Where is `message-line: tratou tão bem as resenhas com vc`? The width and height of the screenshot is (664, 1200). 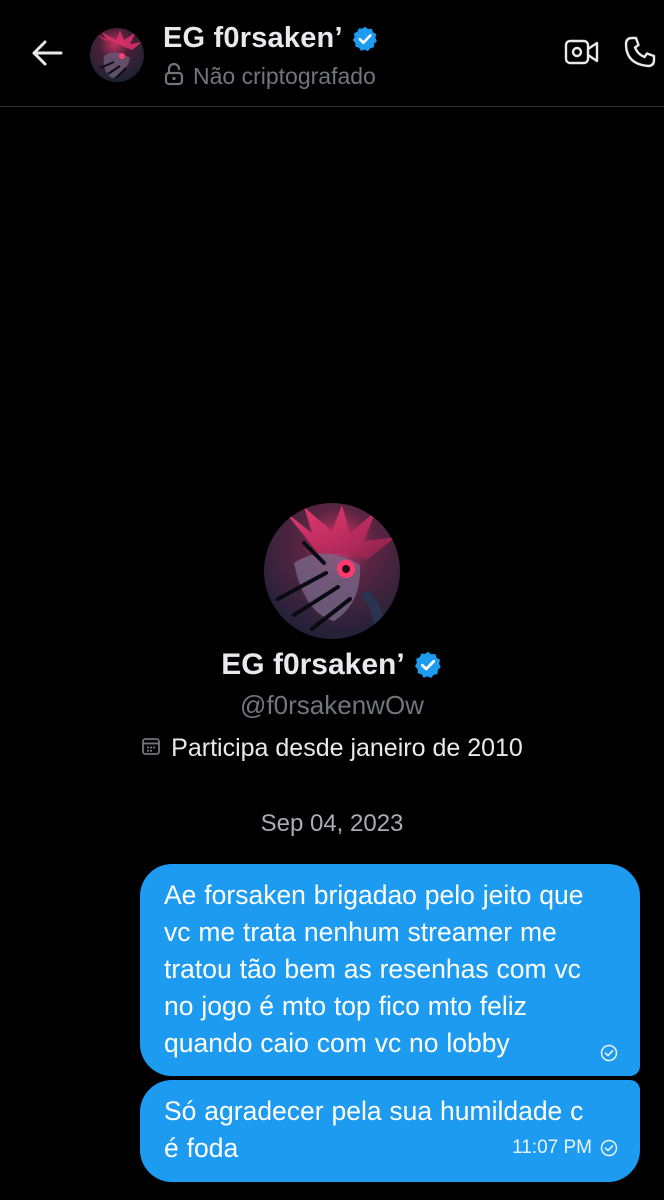 message-line: tratou tão bem as resenhas com vc is located at coordinates (372, 969).